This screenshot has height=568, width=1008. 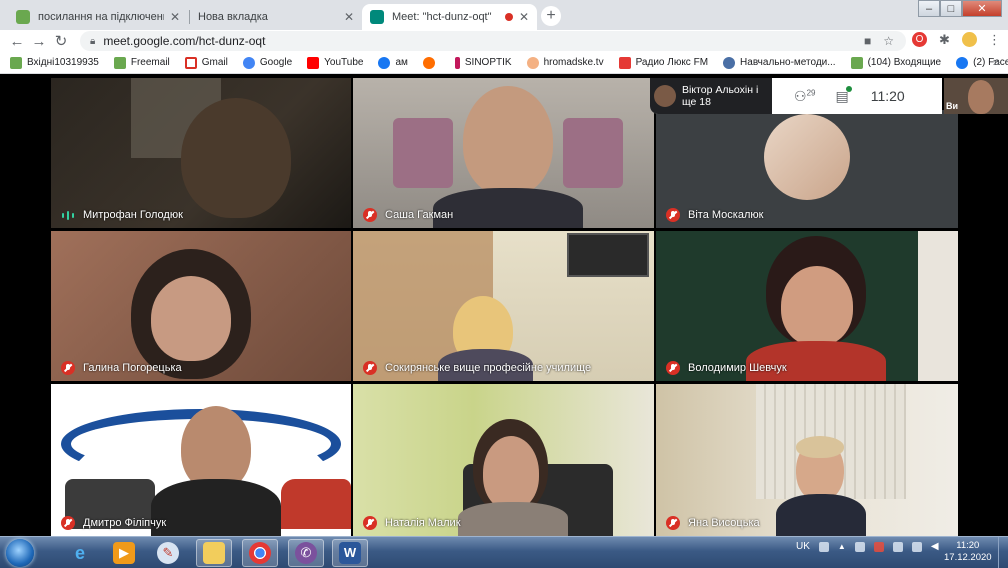 I want to click on window-controls: – □ ✕, so click(x=960, y=8).